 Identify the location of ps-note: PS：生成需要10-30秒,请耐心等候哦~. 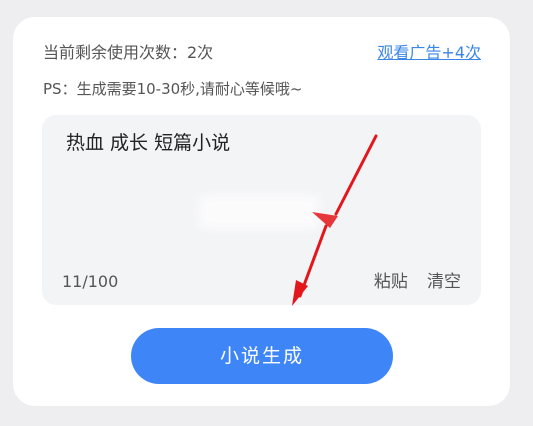
(173, 89).